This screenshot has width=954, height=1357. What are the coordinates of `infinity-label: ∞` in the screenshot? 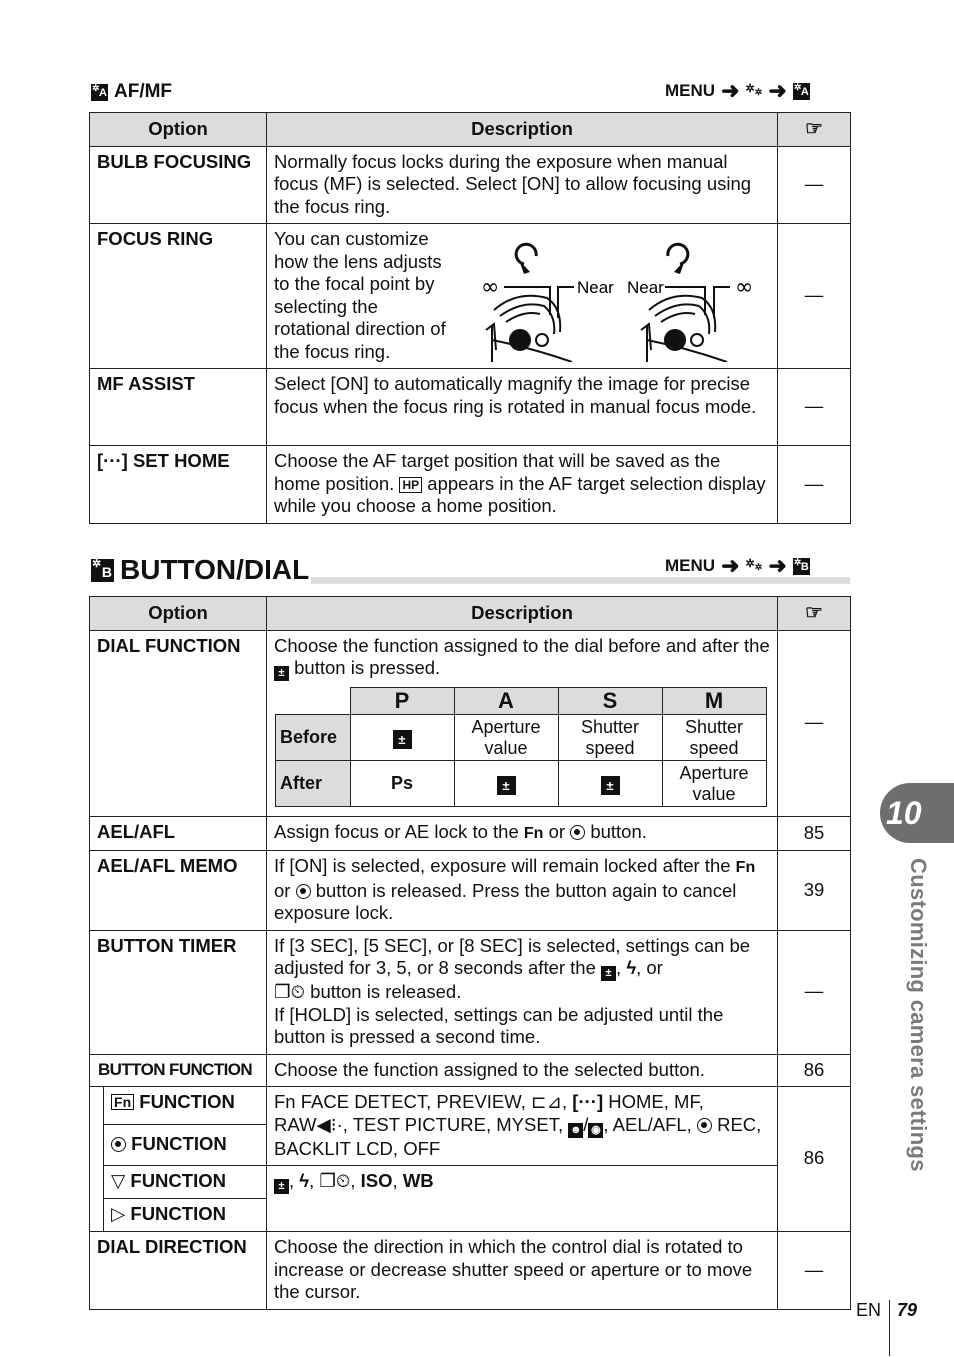 It's located at (744, 287).